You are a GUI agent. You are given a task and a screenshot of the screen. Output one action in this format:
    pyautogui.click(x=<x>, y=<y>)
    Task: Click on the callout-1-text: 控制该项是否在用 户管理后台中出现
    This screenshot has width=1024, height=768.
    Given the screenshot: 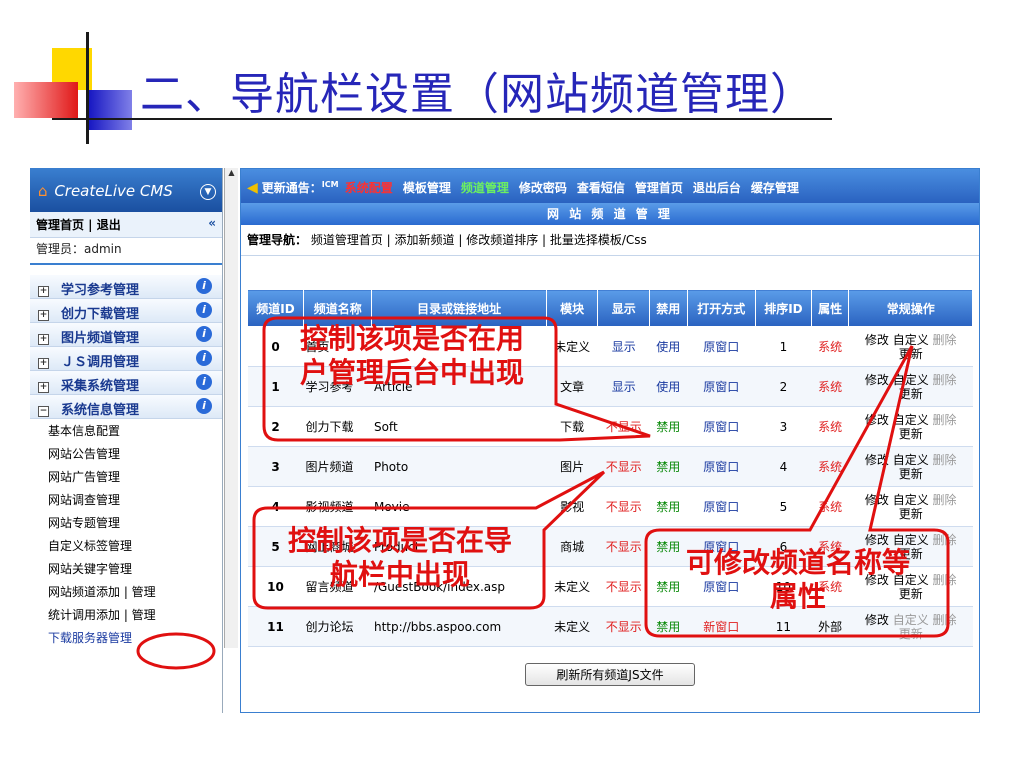 What is the action you would take?
    pyautogui.click(x=412, y=356)
    